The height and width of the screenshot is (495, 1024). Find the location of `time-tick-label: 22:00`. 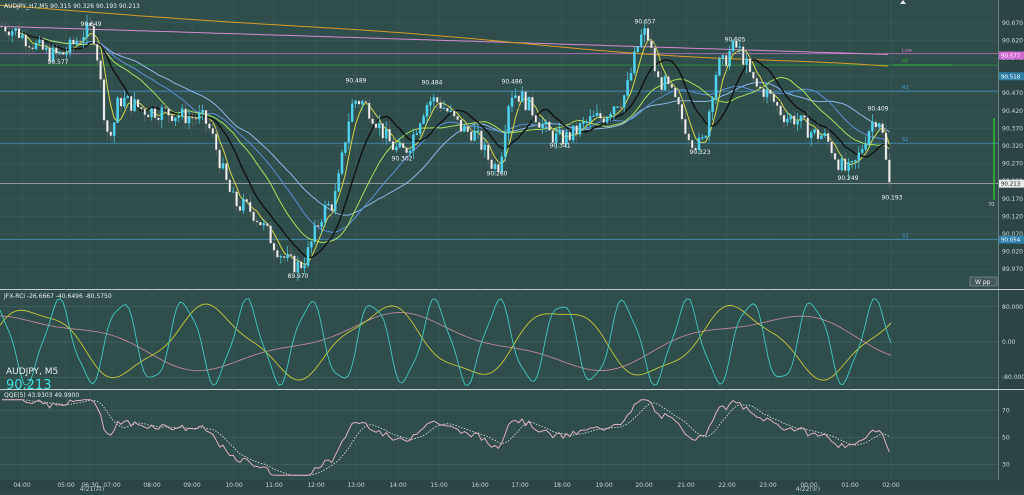

time-tick-label: 22:00 is located at coordinates (726, 485).